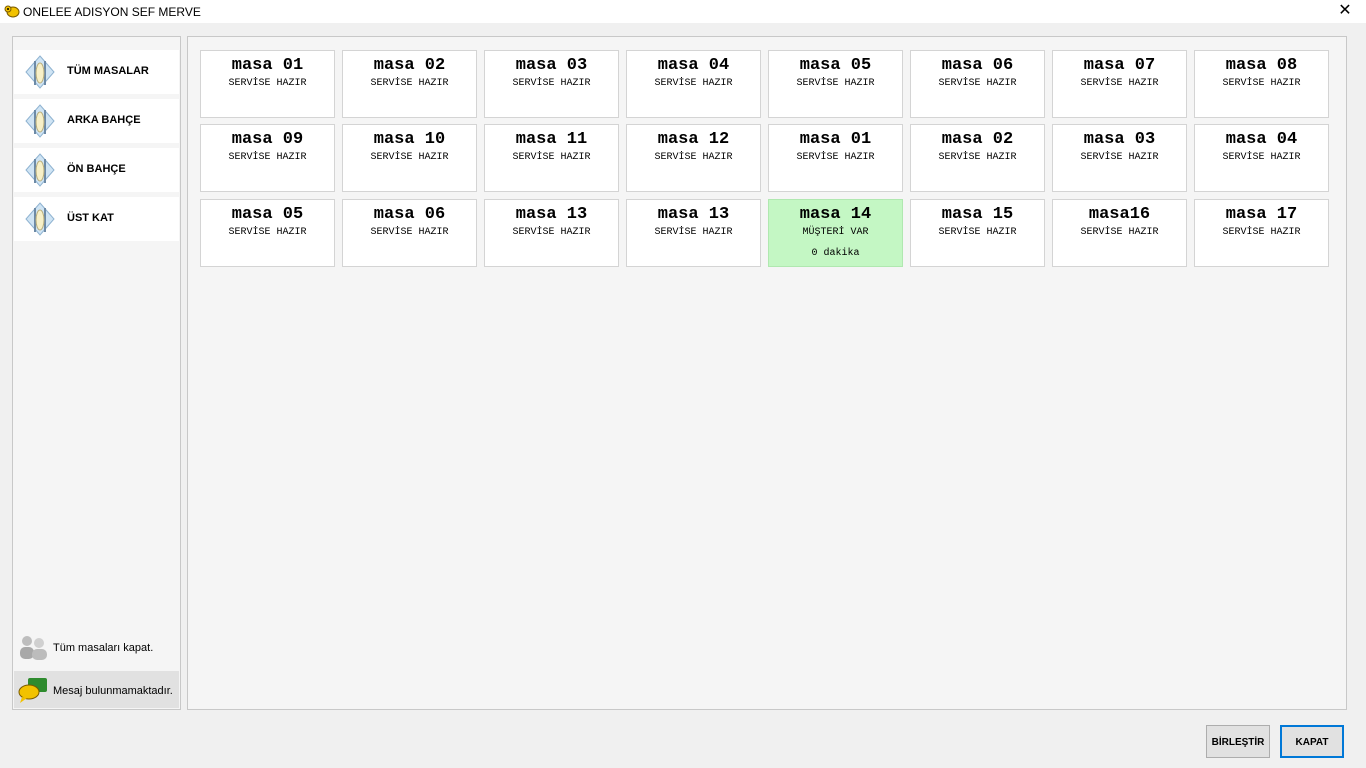 This screenshot has width=1366, height=768. Describe the element at coordinates (267, 139) in the screenshot. I see `table-name: masa 09` at that location.